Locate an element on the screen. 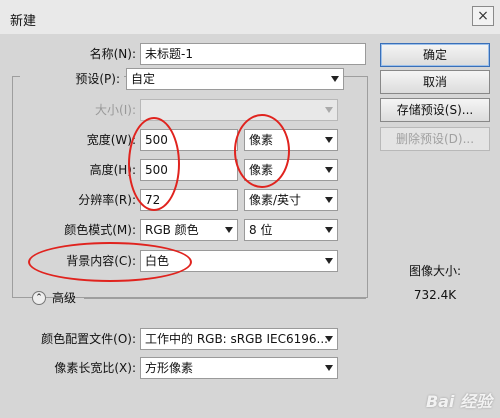 The height and width of the screenshot is (418, 500). pixel-aspect-select: 方形像素 is located at coordinates (239, 368).